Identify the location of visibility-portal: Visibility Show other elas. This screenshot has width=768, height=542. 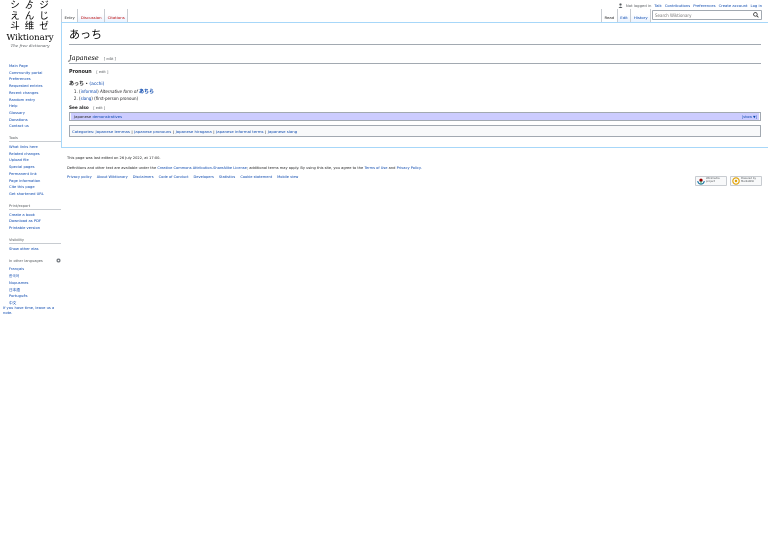
(35, 245).